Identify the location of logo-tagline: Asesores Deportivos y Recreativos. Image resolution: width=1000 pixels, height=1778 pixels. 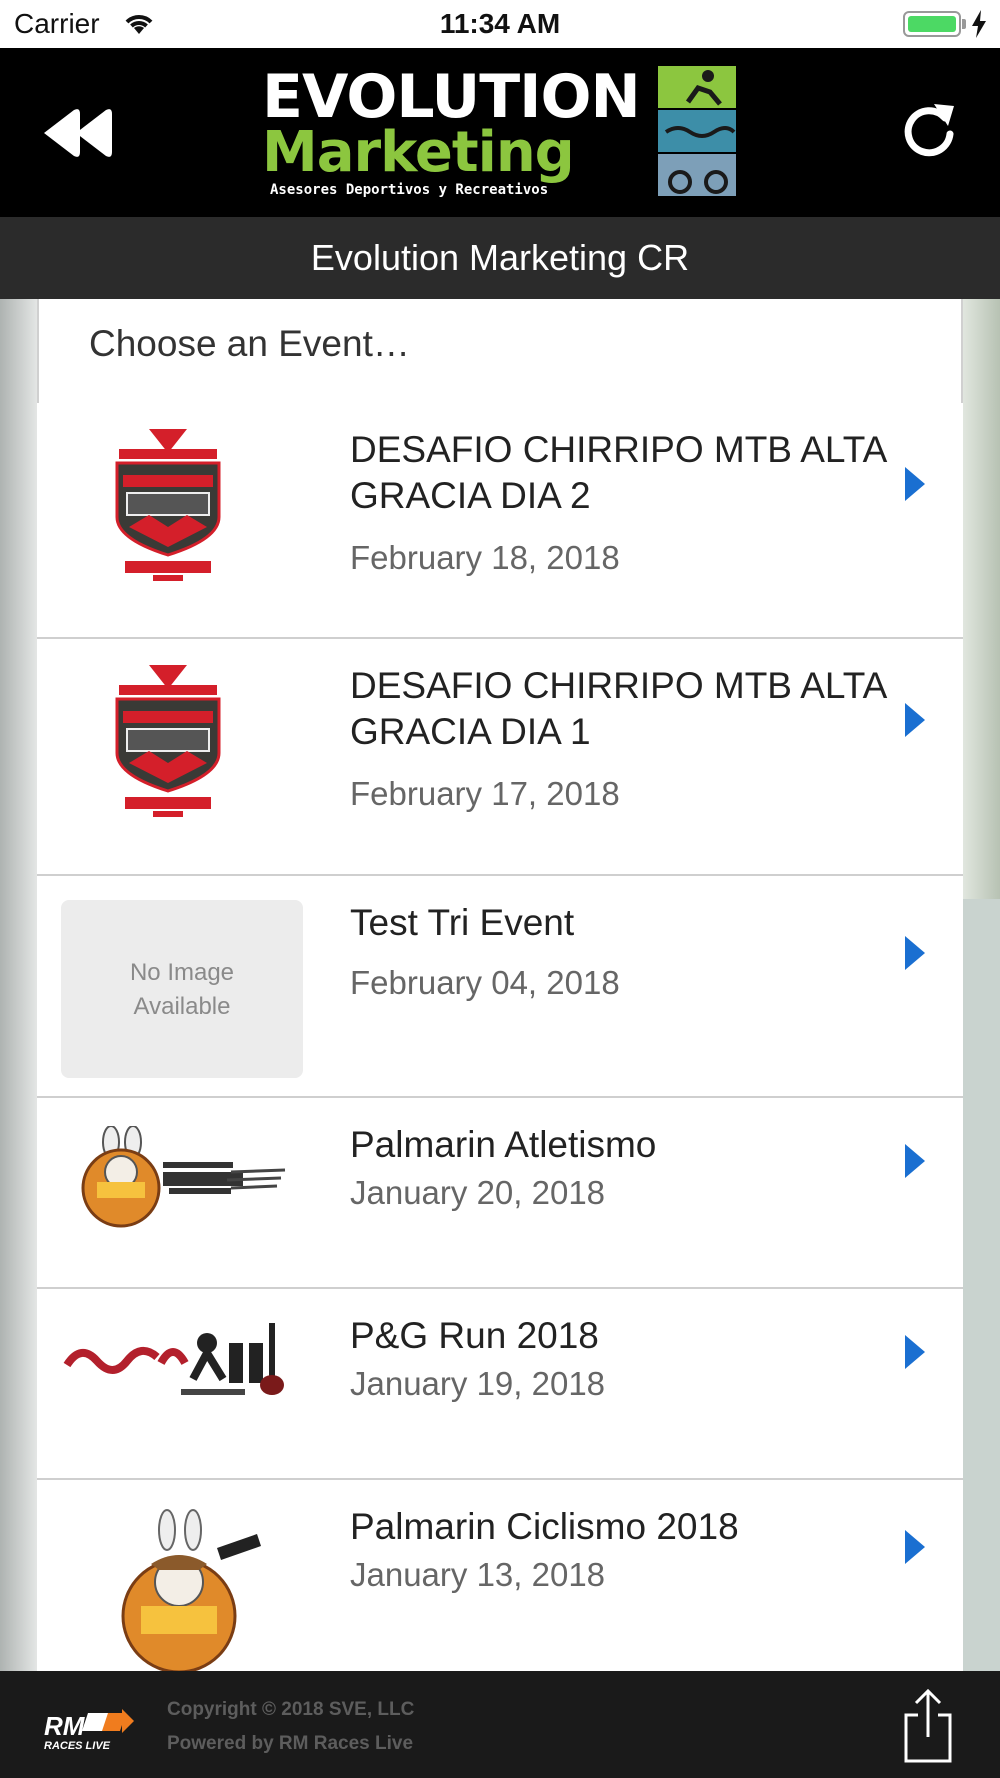
(409, 190).